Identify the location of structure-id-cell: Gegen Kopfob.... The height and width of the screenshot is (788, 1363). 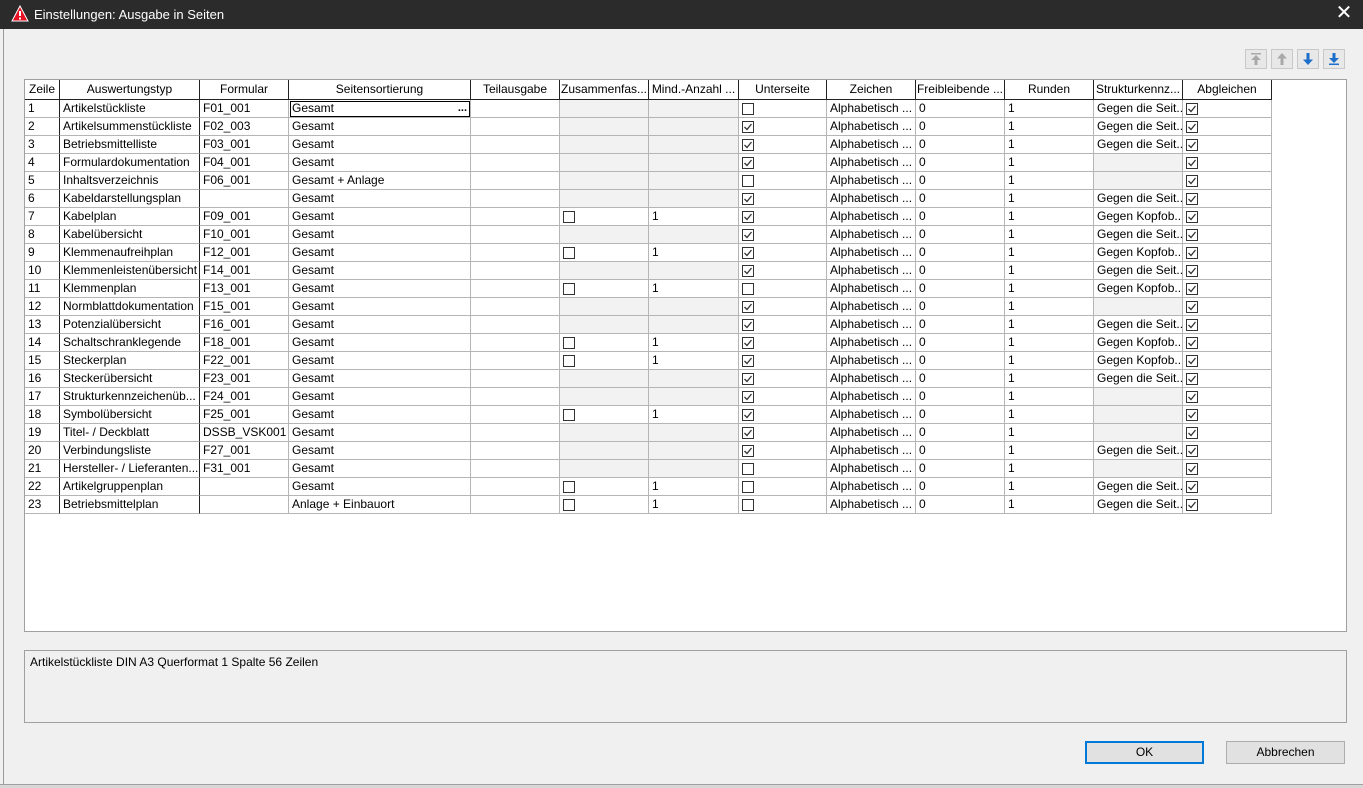
(1138, 217).